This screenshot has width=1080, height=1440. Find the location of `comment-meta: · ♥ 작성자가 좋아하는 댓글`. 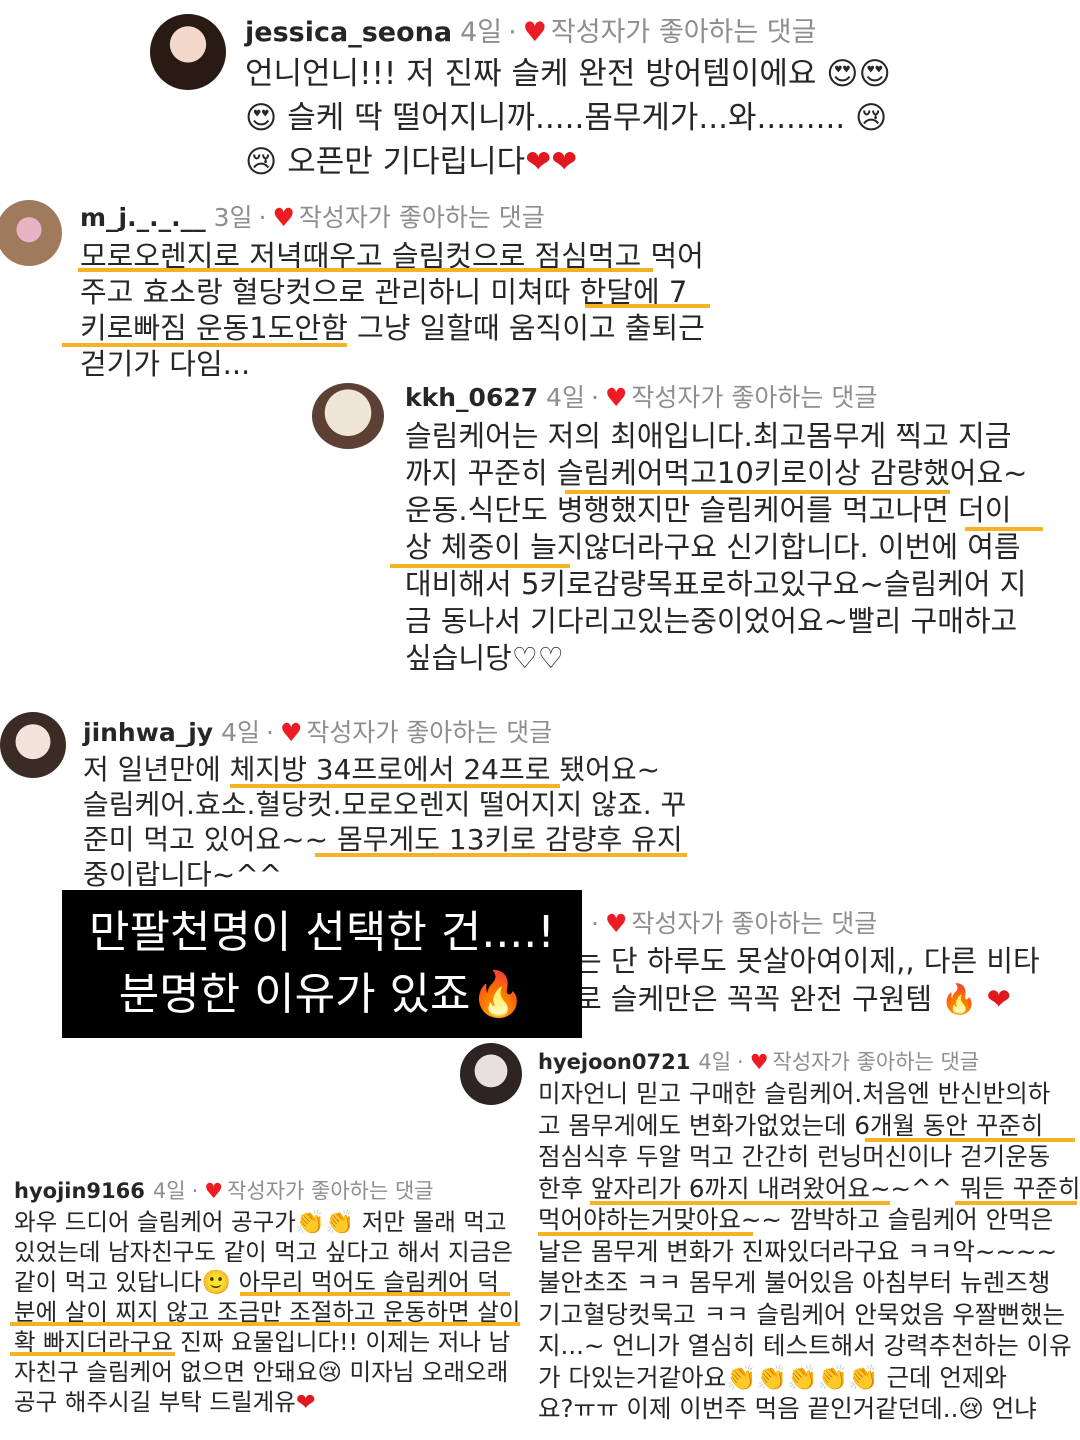

comment-meta: · ♥ 작성자가 좋아하는 댓글 is located at coordinates (734, 923).